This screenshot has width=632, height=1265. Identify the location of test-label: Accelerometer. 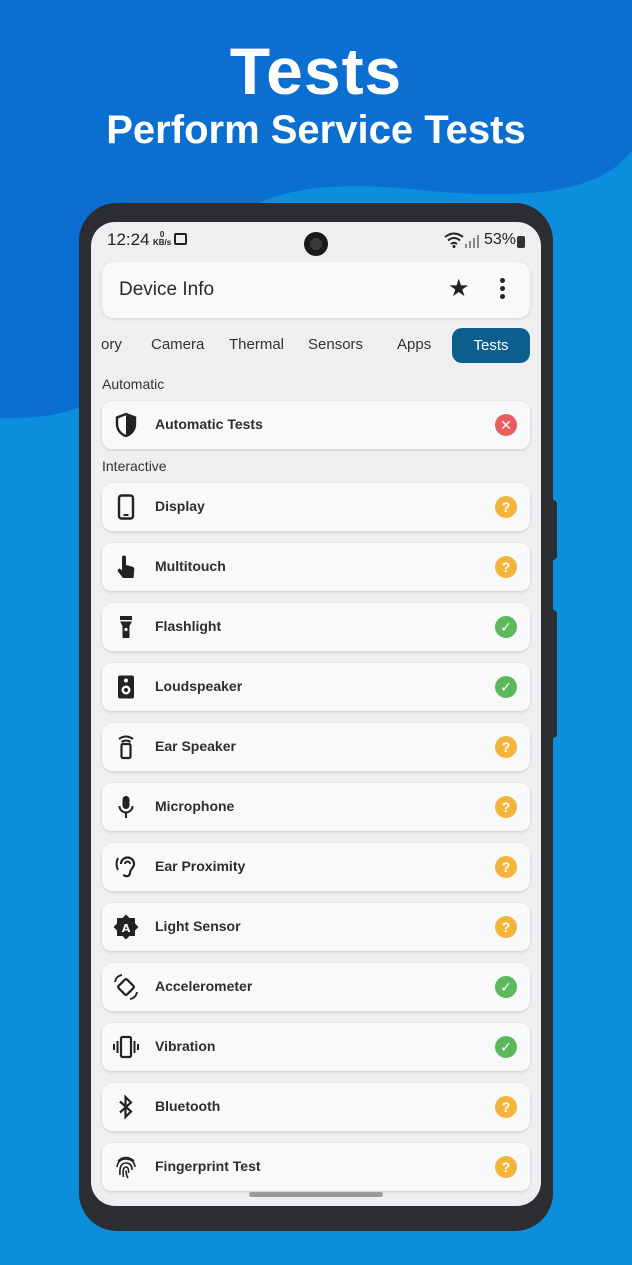
(204, 986).